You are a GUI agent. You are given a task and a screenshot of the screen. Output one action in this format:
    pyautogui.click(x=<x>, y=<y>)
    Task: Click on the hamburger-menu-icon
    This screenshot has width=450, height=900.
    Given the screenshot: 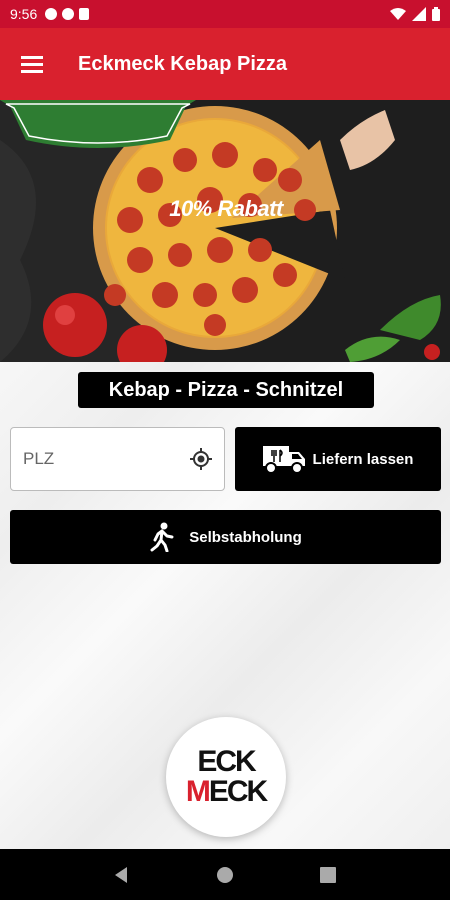 What is the action you would take?
    pyautogui.click(x=32, y=64)
    